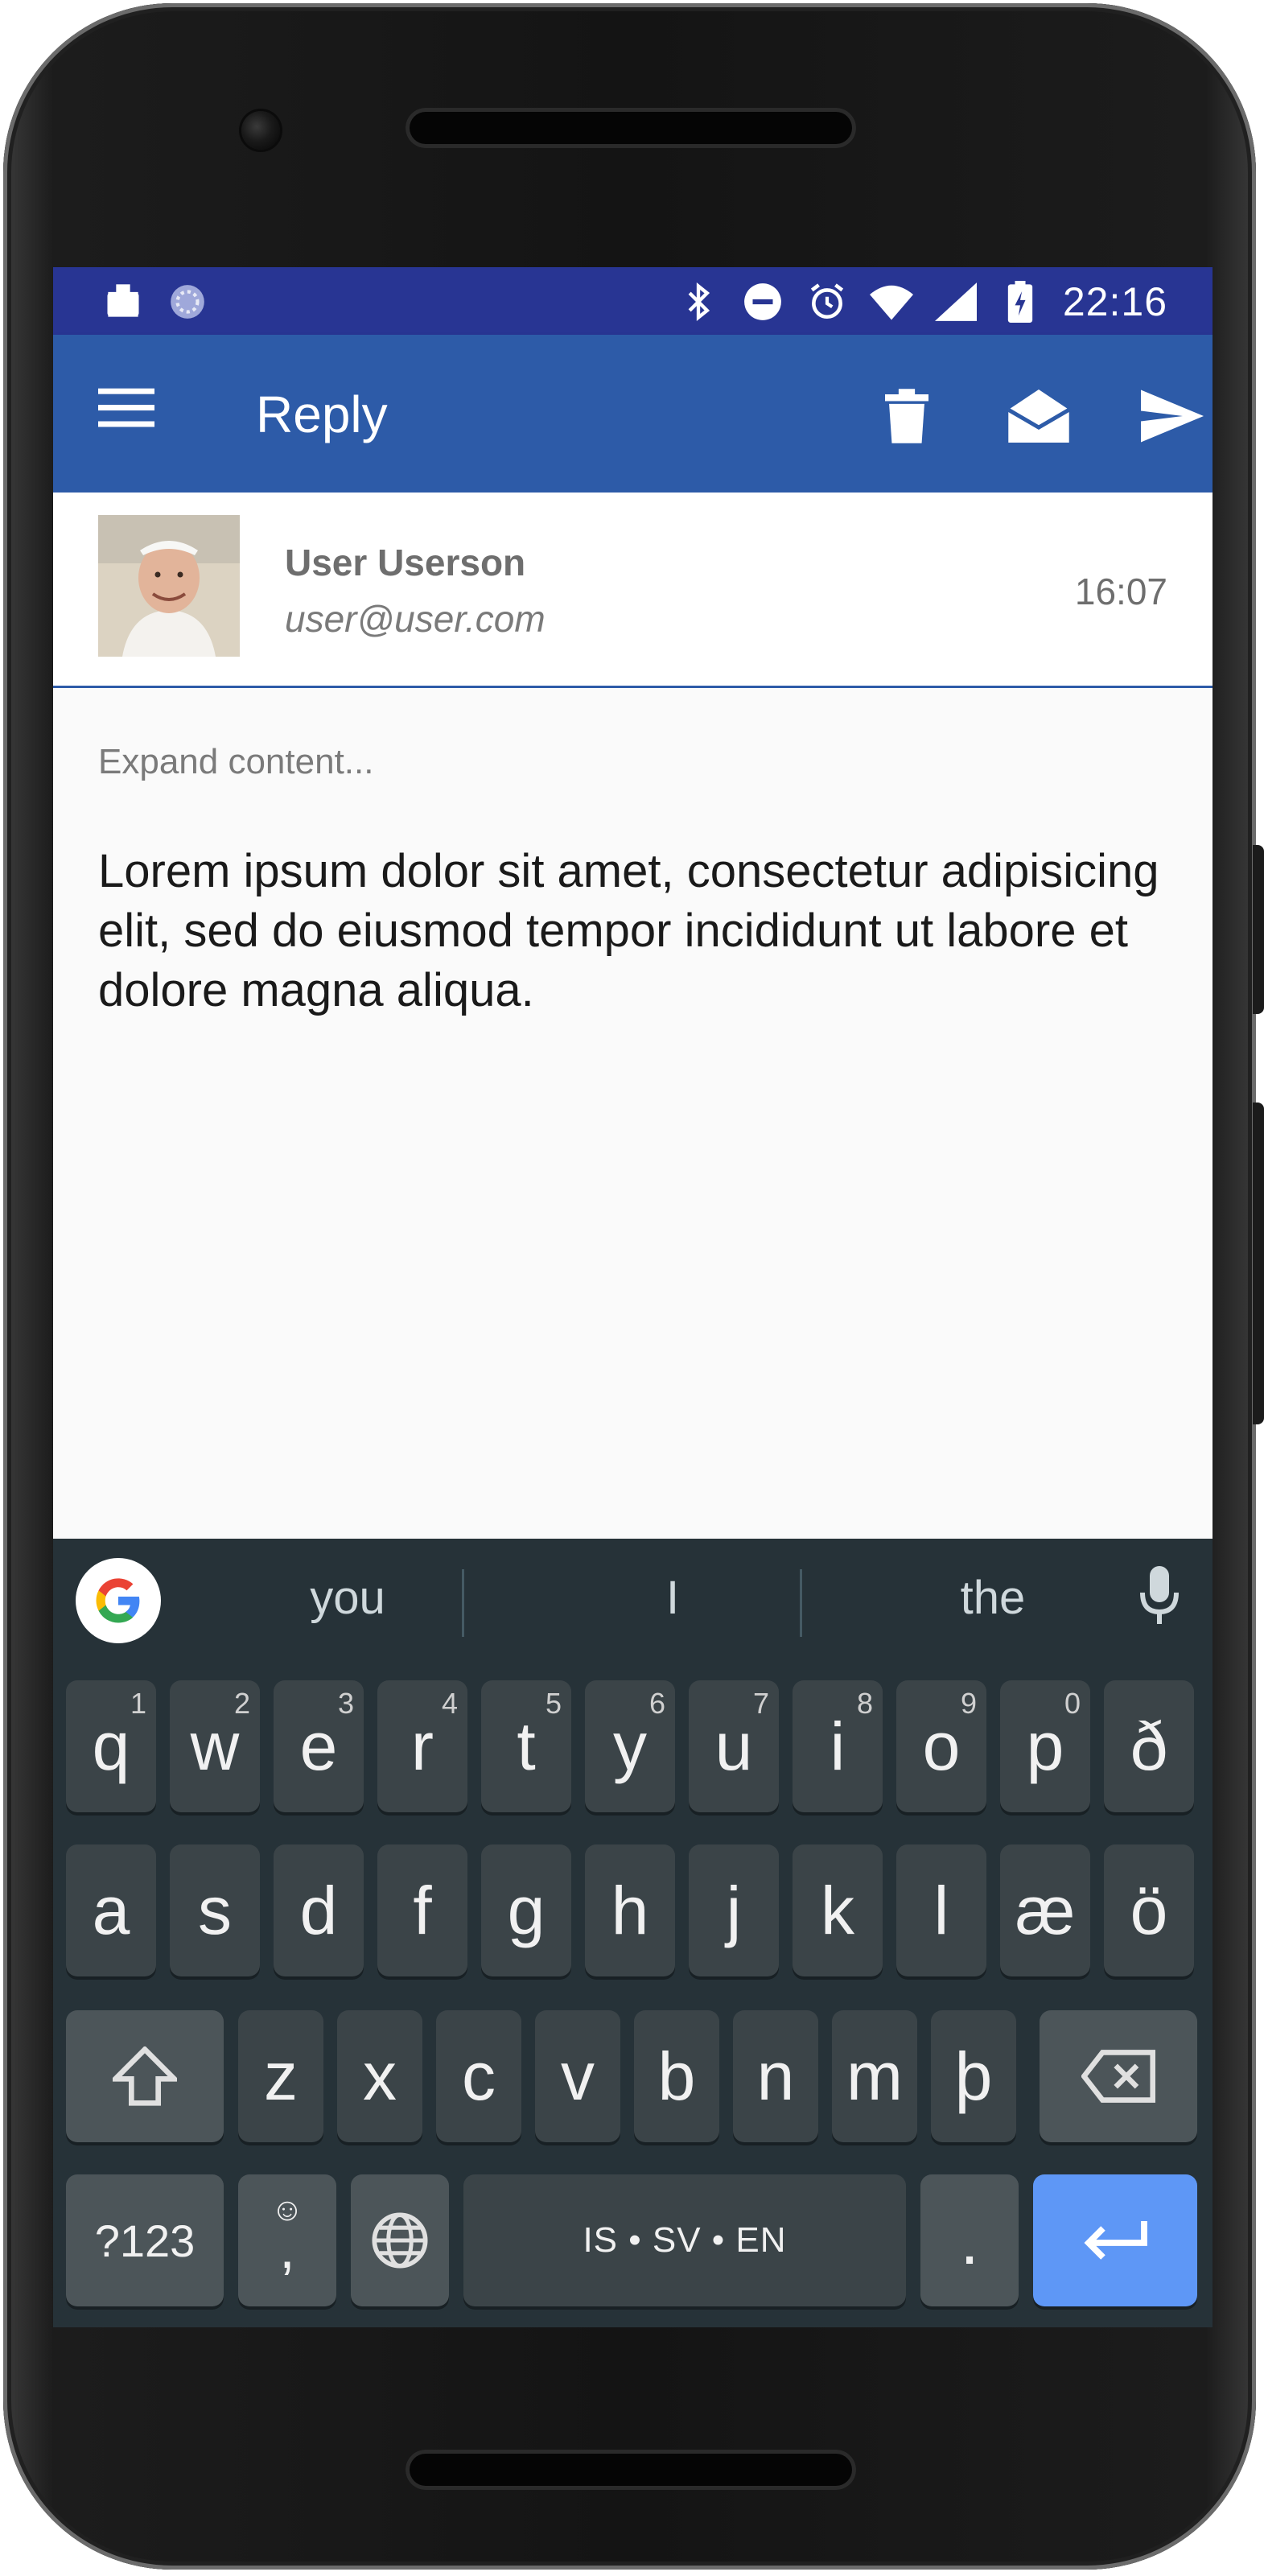  I want to click on backspace-icon, so click(1118, 2076).